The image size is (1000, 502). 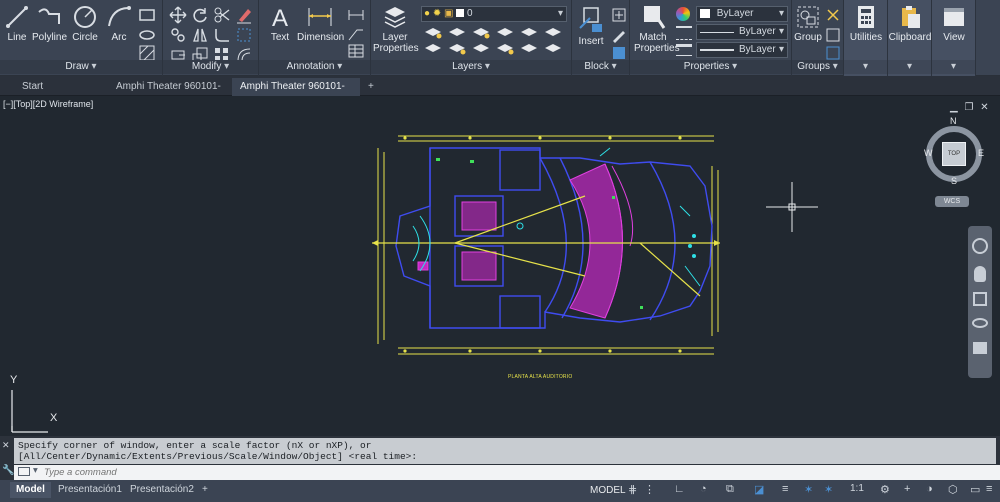 I want to click on wcs-menu: WCS, so click(x=952, y=201).